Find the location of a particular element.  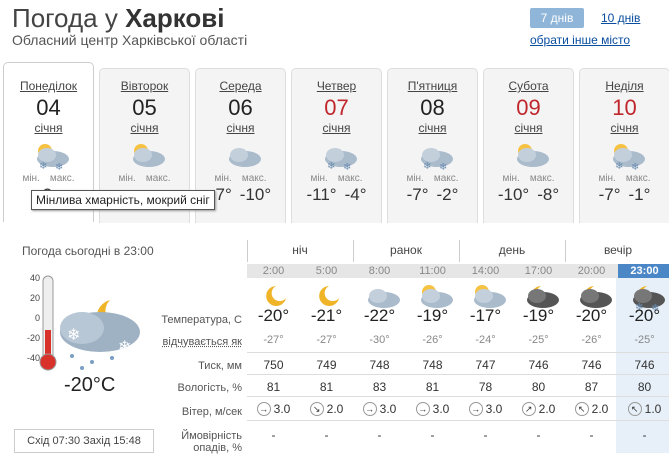

scale-label: -40 is located at coordinates (33, 358).